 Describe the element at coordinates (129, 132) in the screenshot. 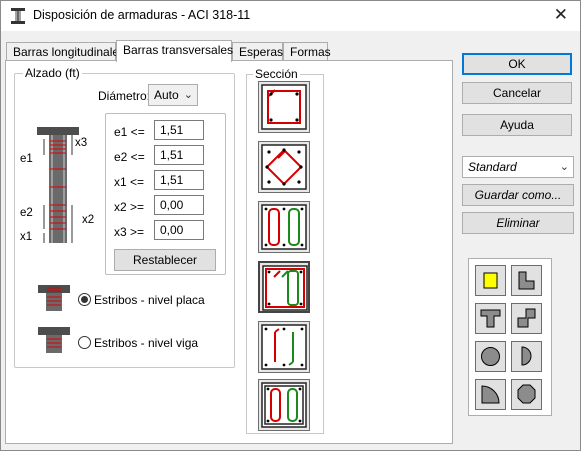

I see `e1-label: e1 <=` at that location.